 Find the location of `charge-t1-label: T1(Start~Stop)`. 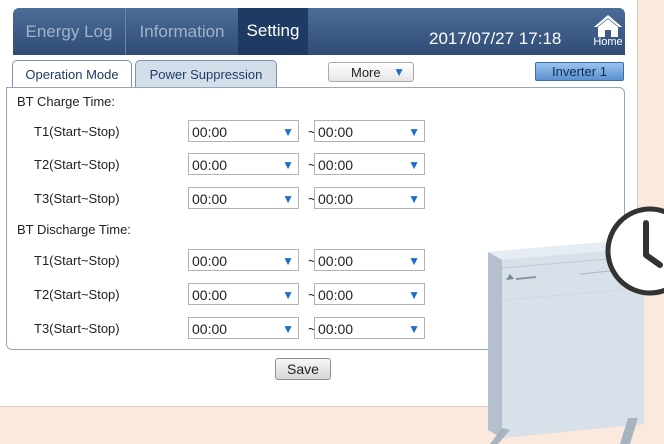

charge-t1-label: T1(Start~Stop) is located at coordinates (77, 131).